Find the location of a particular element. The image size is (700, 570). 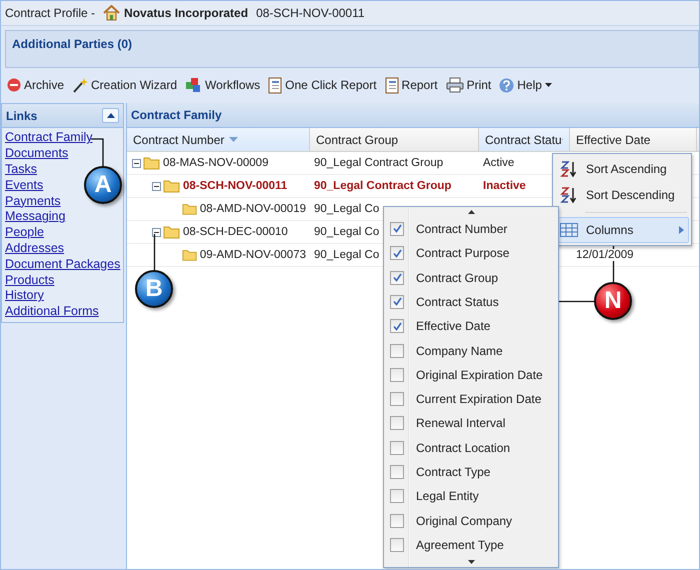

sidebar-link: People is located at coordinates (24, 233).